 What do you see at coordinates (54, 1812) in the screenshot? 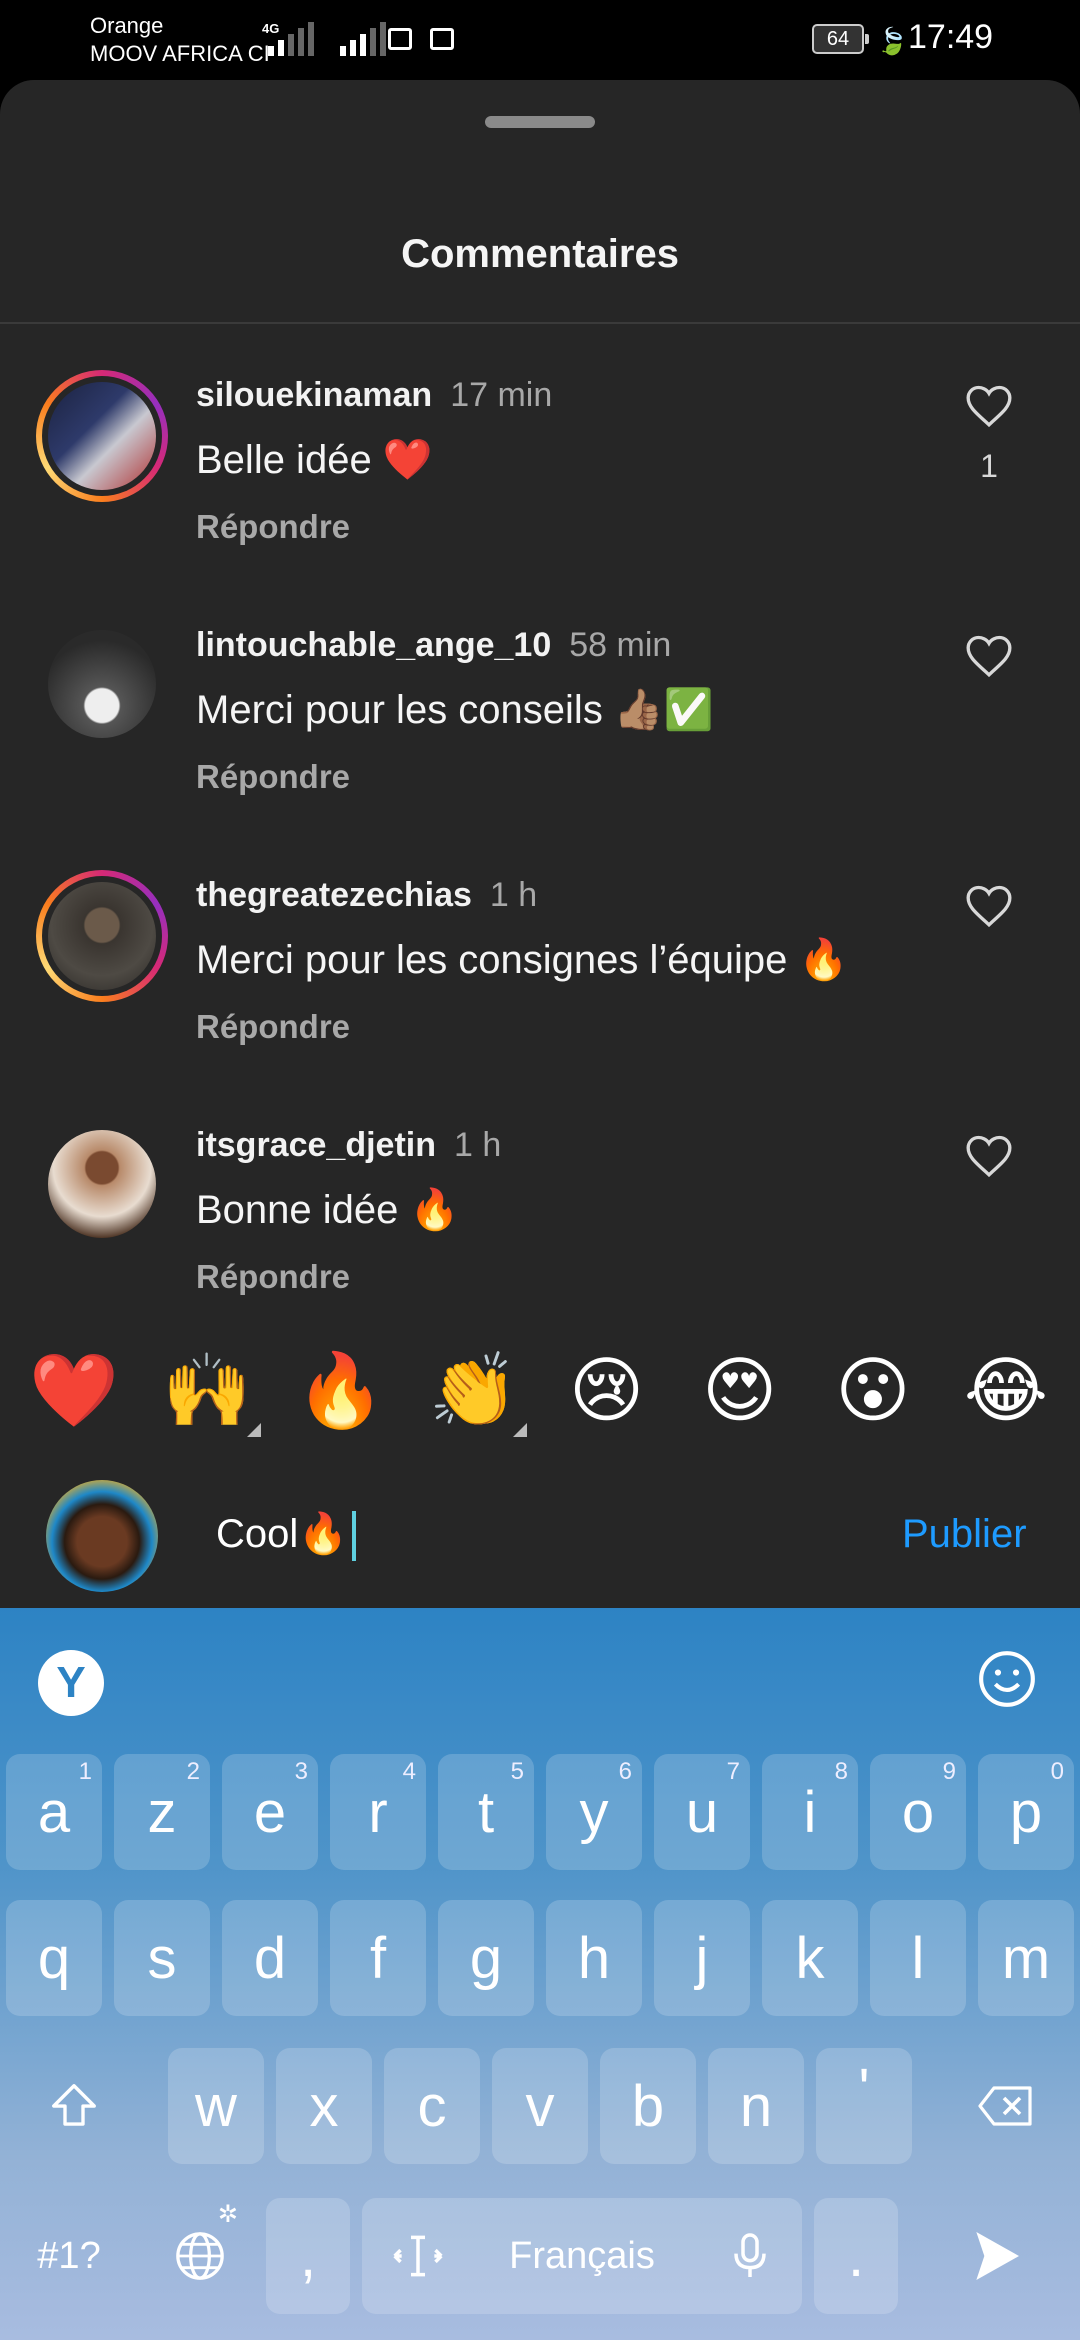
I see `key-a: a1` at bounding box center [54, 1812].